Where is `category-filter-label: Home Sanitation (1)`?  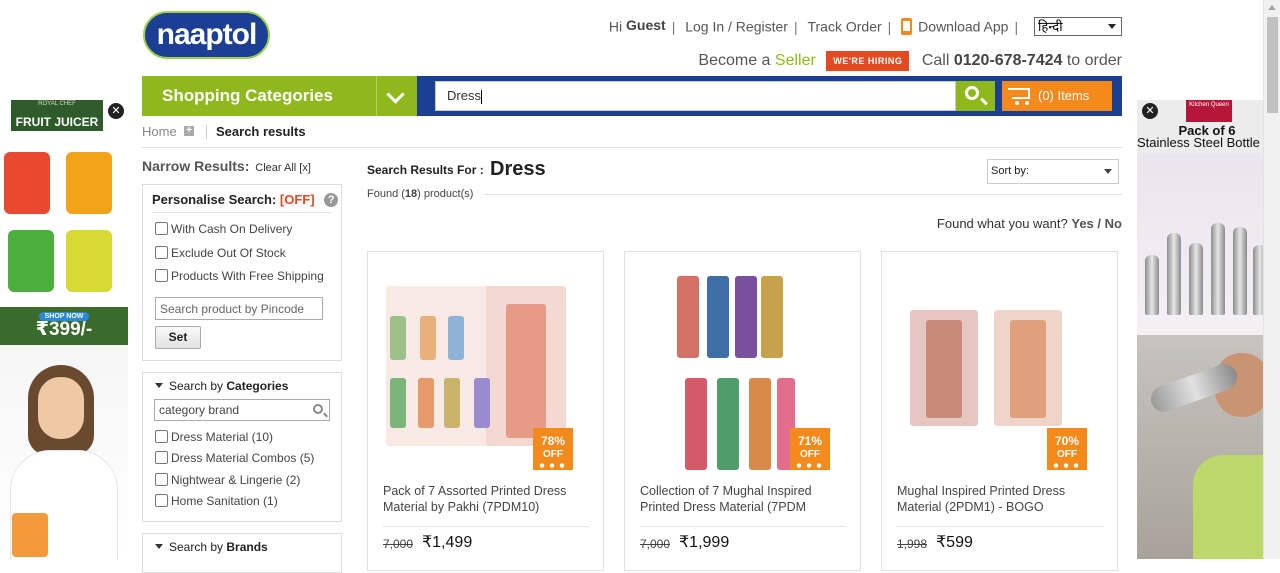
category-filter-label: Home Sanitation (1) is located at coordinates (224, 501).